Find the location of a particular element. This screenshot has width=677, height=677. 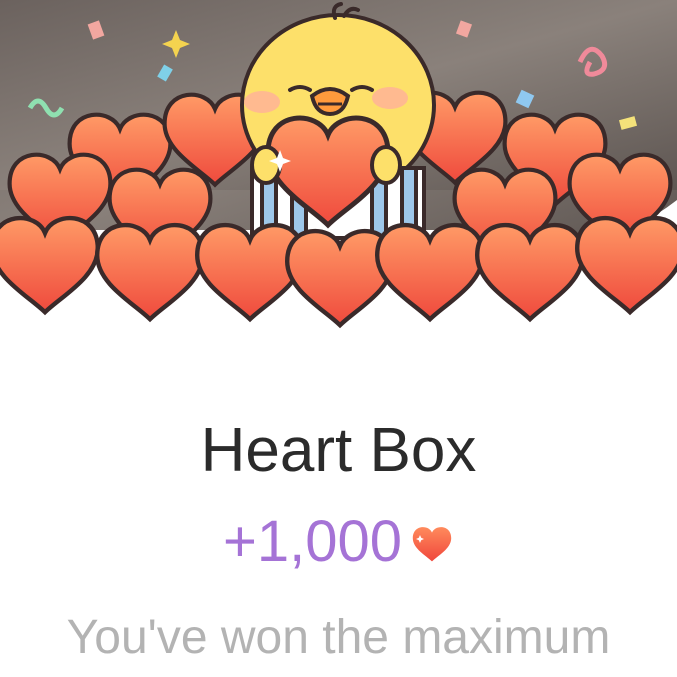

reward-amount: +1,000 is located at coordinates (312, 541).